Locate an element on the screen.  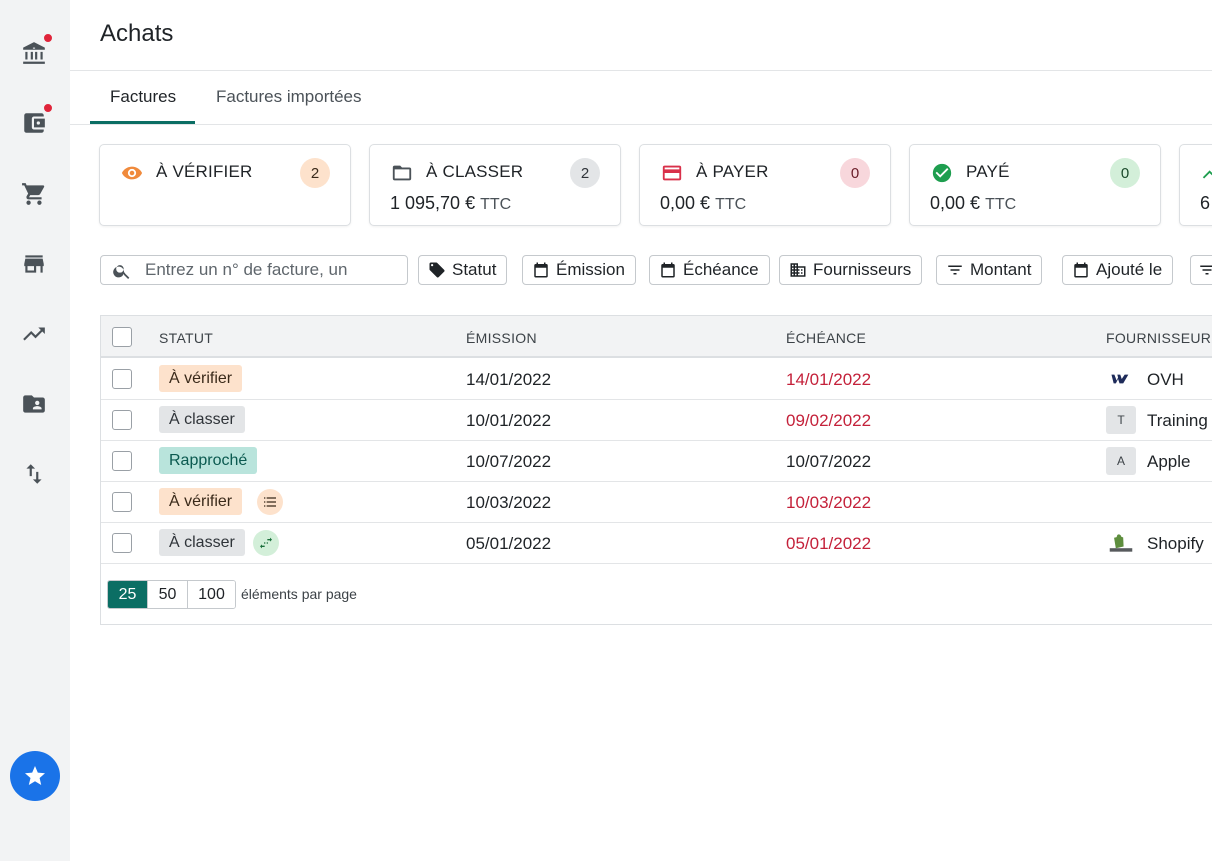
supplier-avatar: T is located at coordinates (1121, 420).